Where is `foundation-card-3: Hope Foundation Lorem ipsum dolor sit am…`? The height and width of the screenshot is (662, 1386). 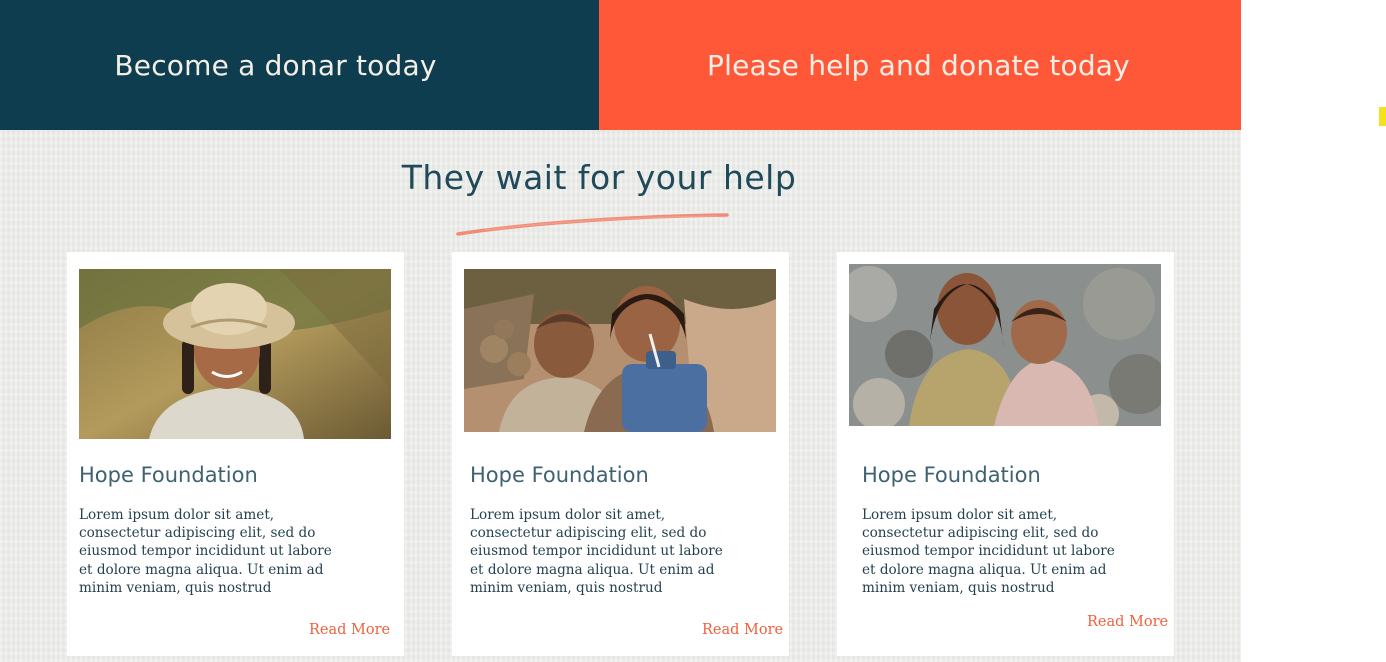
foundation-card-3: Hope Foundation Lorem ipsum dolor sit am… is located at coordinates (1005, 454).